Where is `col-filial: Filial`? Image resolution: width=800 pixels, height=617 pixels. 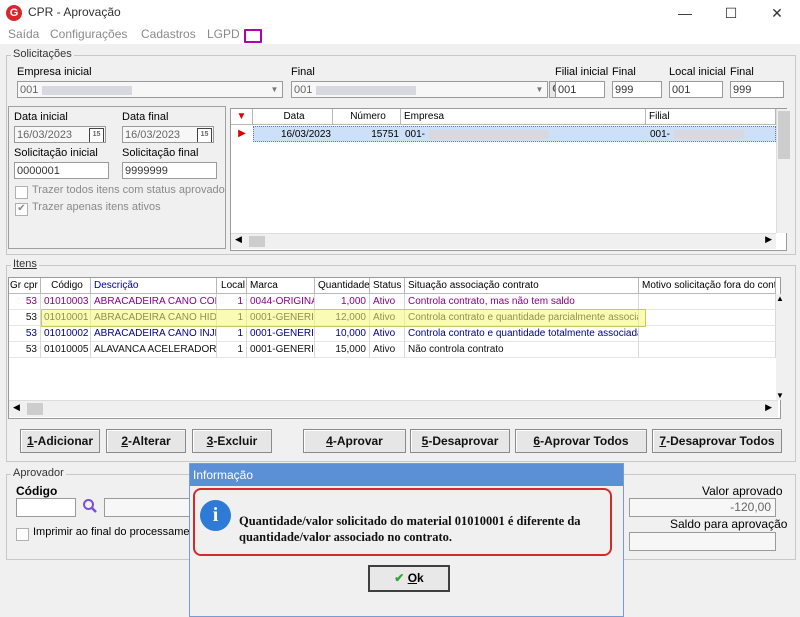 col-filial: Filial is located at coordinates (711, 117).